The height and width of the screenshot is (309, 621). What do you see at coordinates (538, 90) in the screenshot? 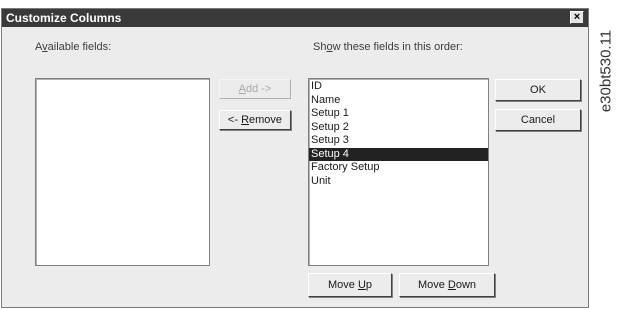
I see `ok-button: OK` at bounding box center [538, 90].